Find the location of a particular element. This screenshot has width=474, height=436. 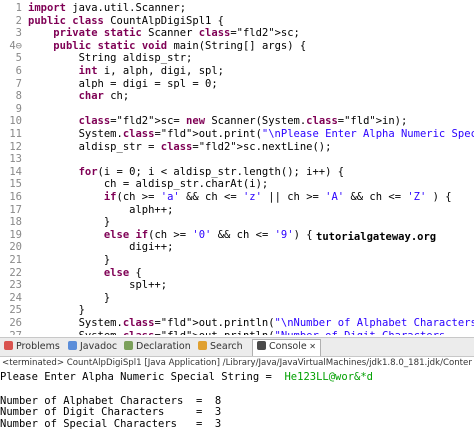

code-line: spl++; is located at coordinates (98, 285).